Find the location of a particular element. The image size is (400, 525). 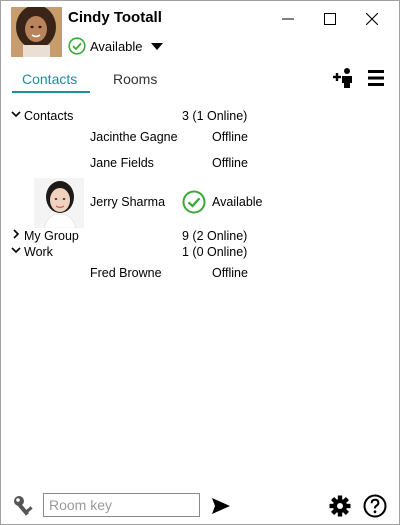

key-icon is located at coordinates (25, 506).